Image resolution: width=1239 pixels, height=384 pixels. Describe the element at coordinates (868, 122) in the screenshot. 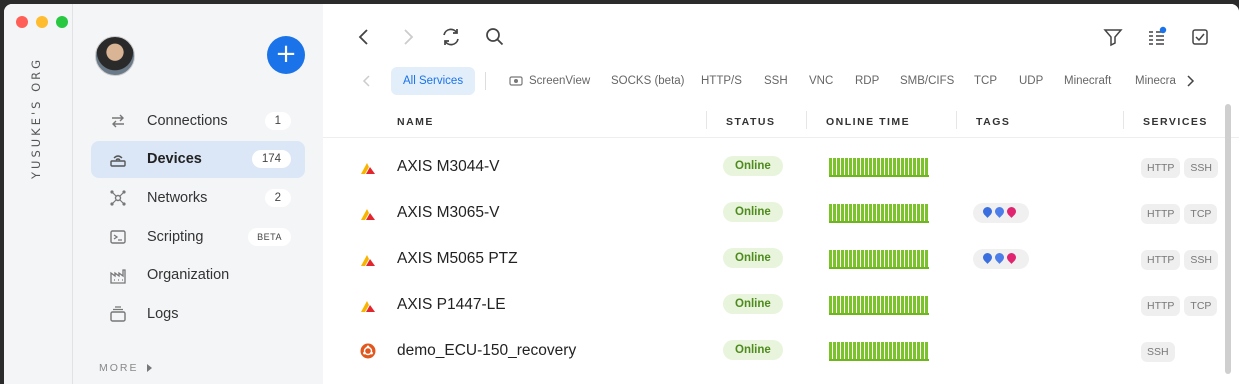

I see `column-online-time: ONLINE TIME` at that location.